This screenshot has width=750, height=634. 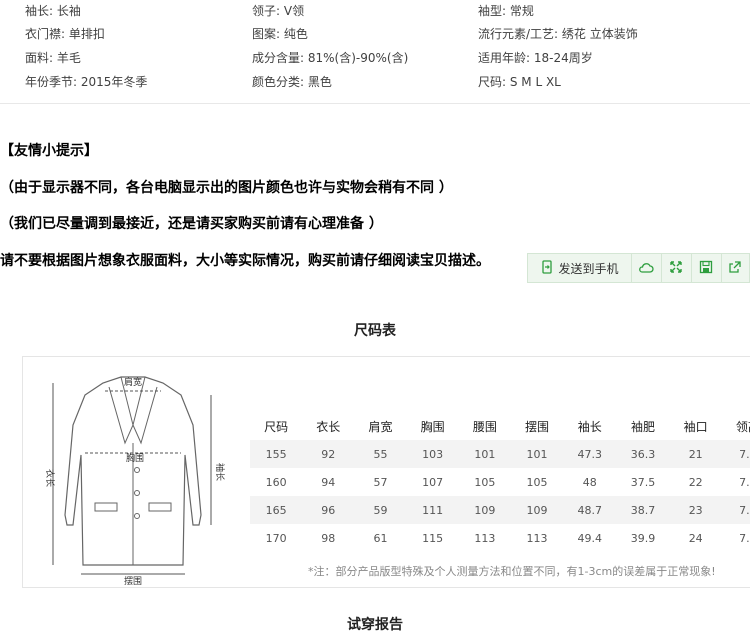 I want to click on table-cell: 103, so click(x=432, y=454).